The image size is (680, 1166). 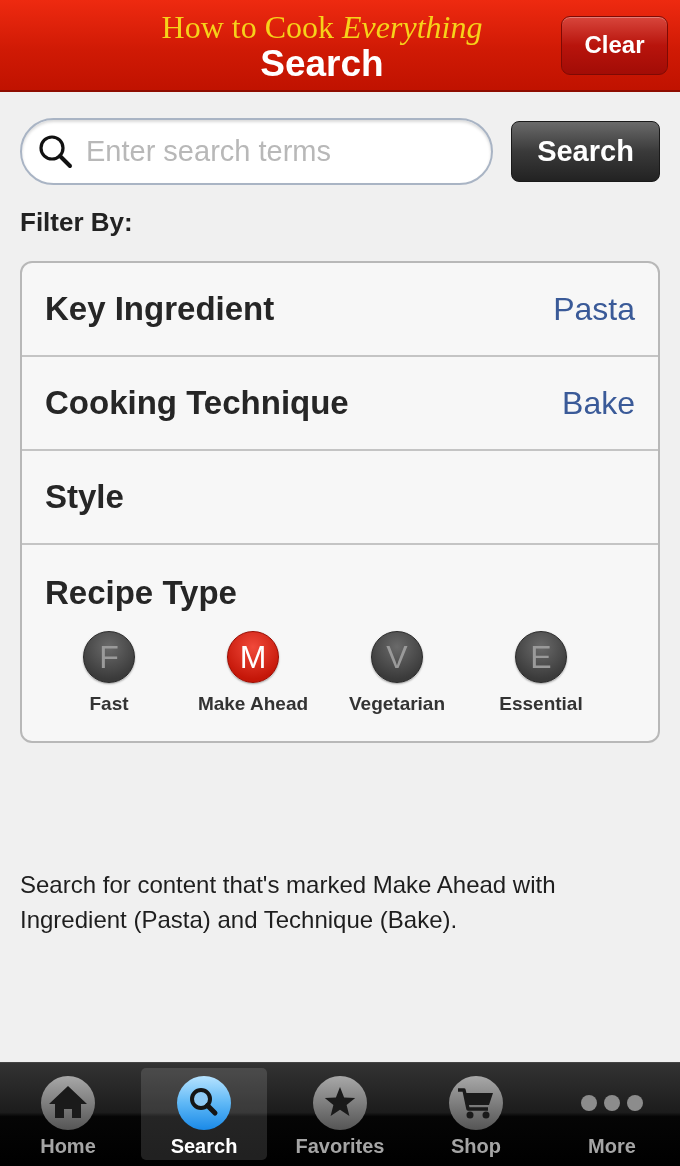 What do you see at coordinates (141, 593) in the screenshot?
I see `recipe-type-label: Recipe Type` at bounding box center [141, 593].